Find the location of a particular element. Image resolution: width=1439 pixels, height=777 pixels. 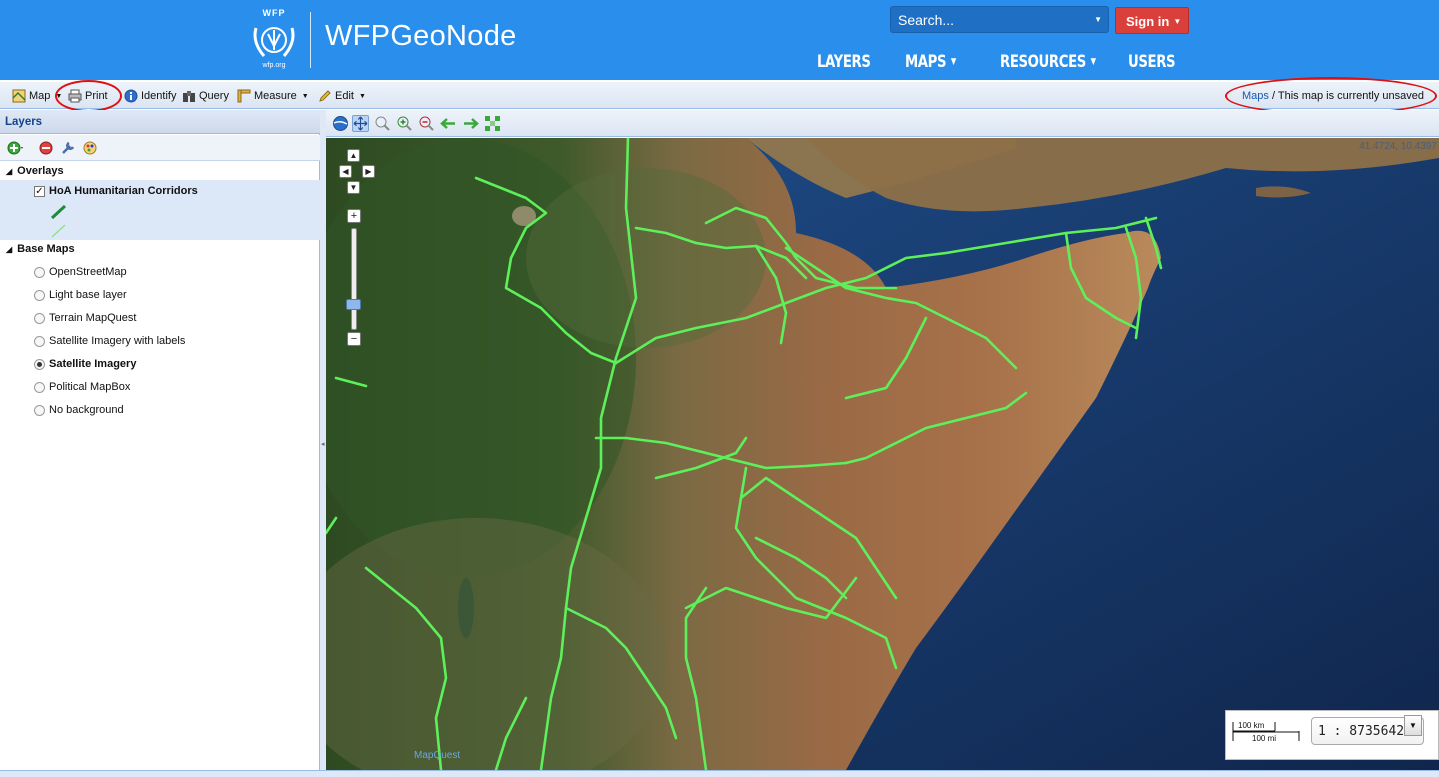

map-attribution: MapQuest is located at coordinates (437, 755).